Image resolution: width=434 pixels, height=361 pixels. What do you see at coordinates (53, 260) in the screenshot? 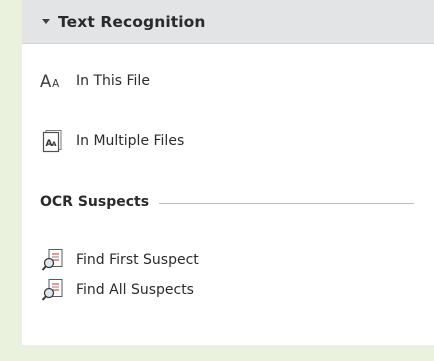
I see `find-suspect-icon` at bounding box center [53, 260].